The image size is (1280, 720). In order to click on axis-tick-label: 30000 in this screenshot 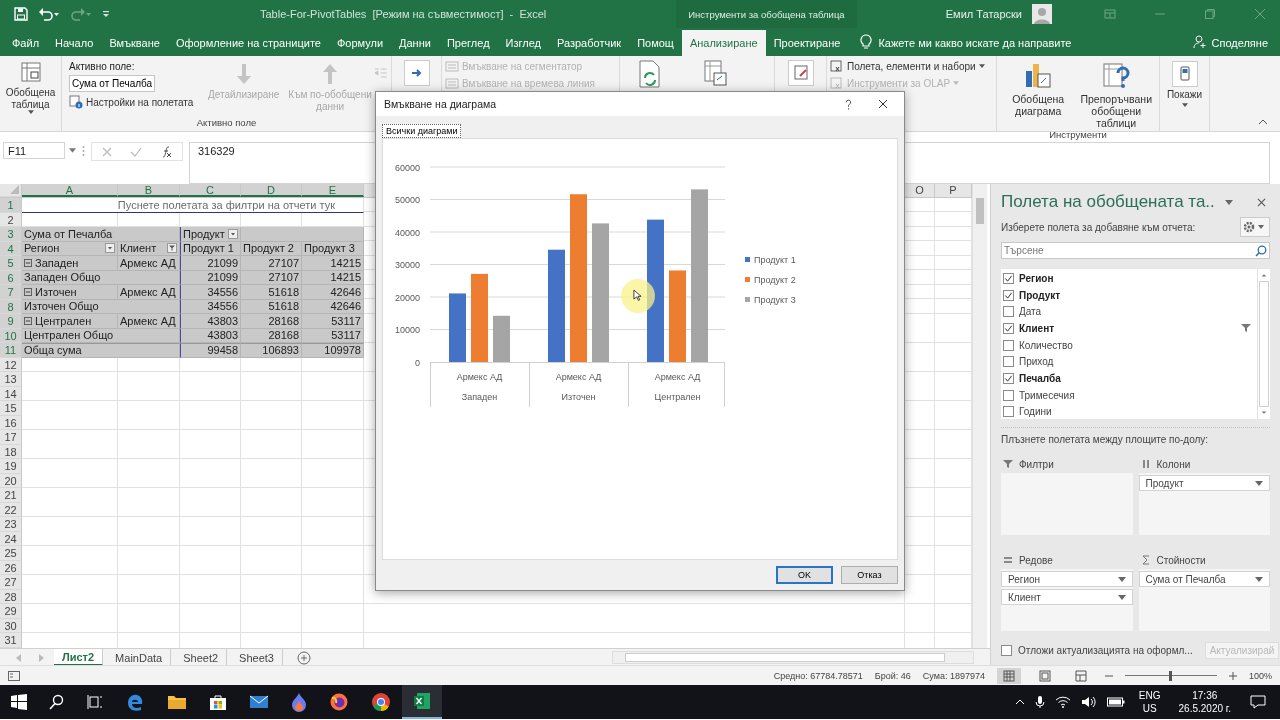, I will do `click(407, 265)`.